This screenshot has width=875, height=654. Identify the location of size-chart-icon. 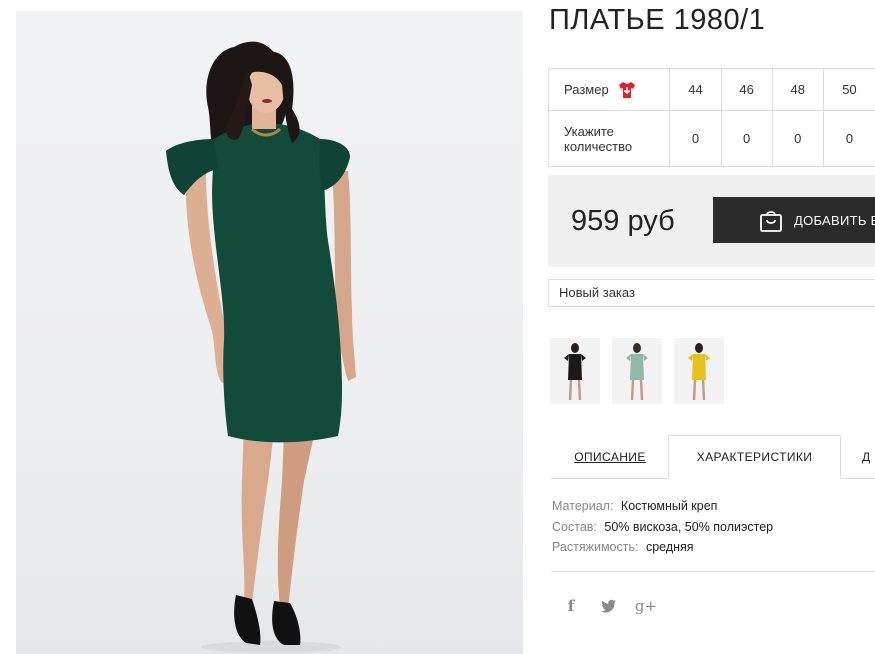
(627, 90).